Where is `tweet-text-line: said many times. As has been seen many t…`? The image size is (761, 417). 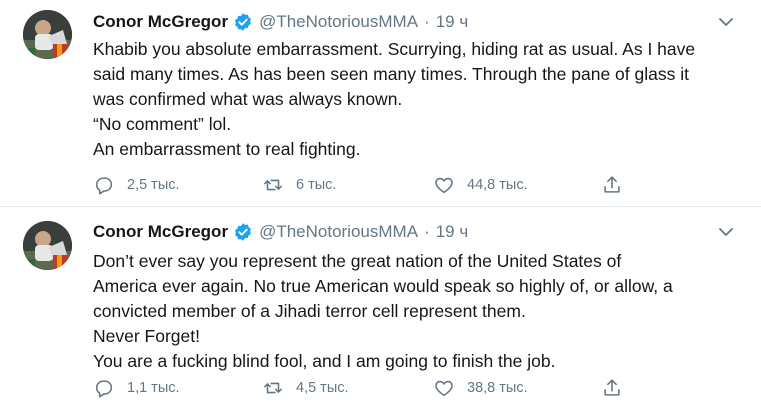 tweet-text-line: said many times. As has been seen many t… is located at coordinates (391, 74).